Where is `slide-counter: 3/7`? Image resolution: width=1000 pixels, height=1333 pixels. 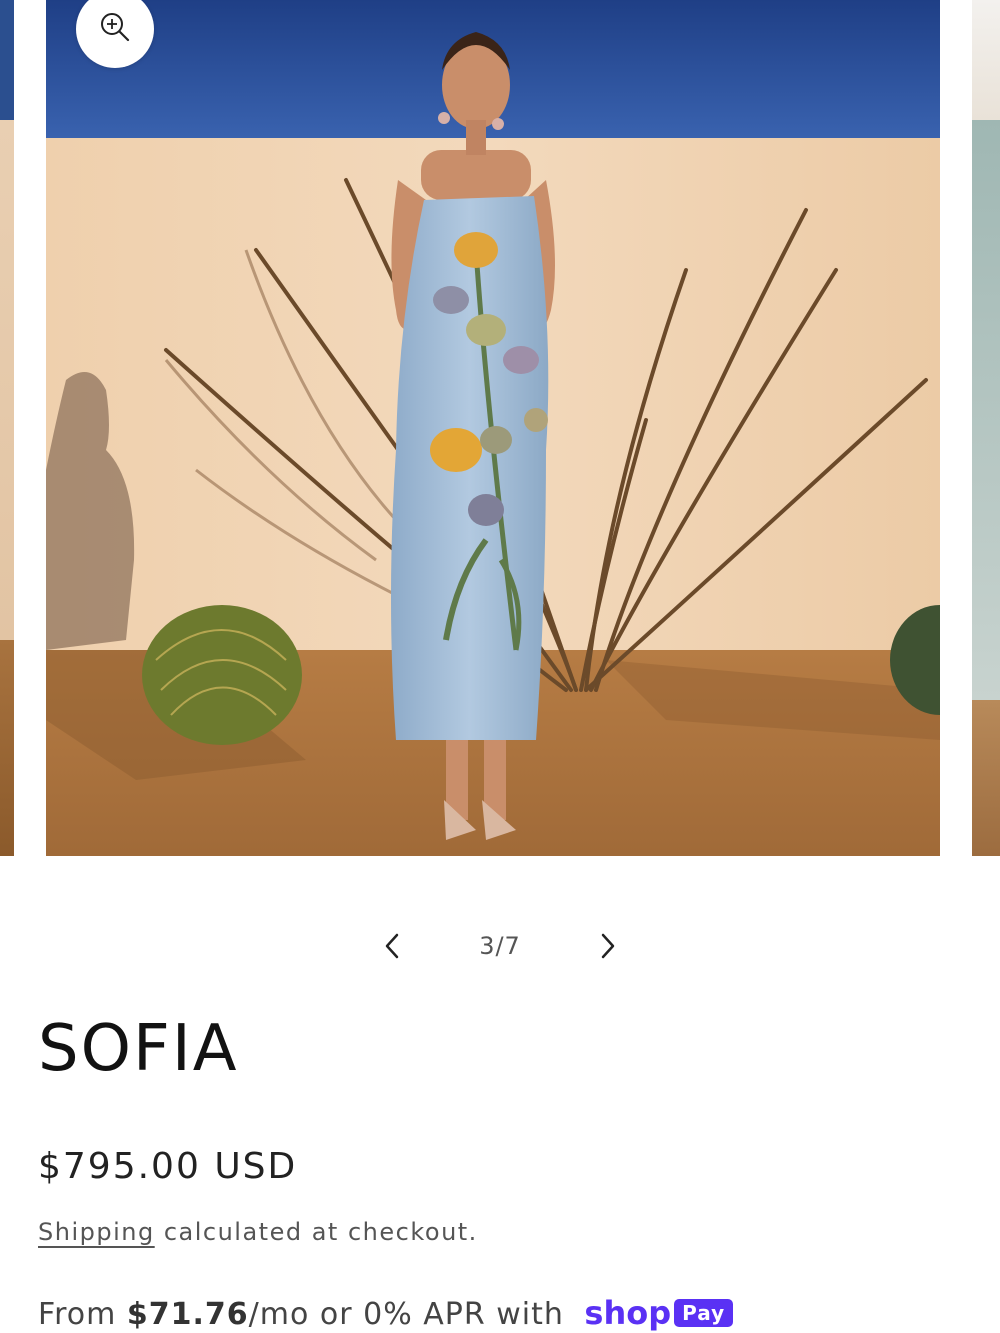 slide-counter: 3/7 is located at coordinates (500, 946).